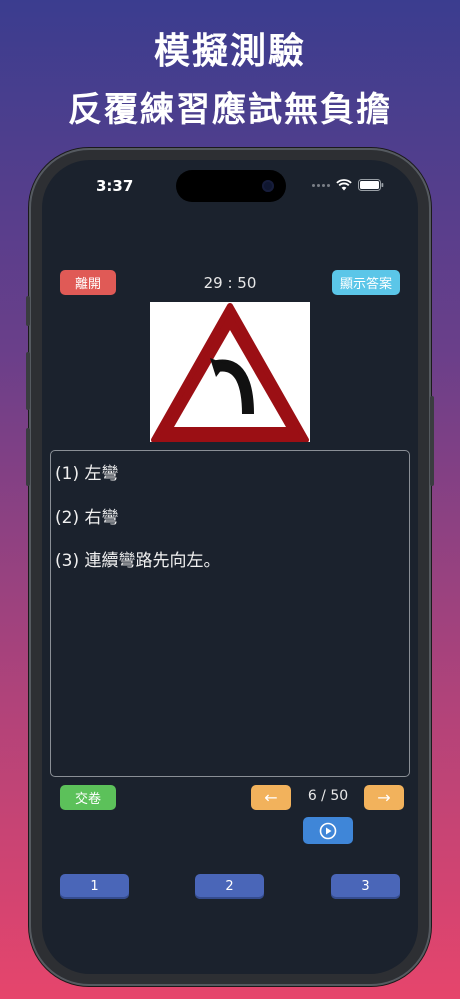 The image size is (460, 999). What do you see at coordinates (230, 283) in the screenshot?
I see `countdown-timer: 29 : 50` at bounding box center [230, 283].